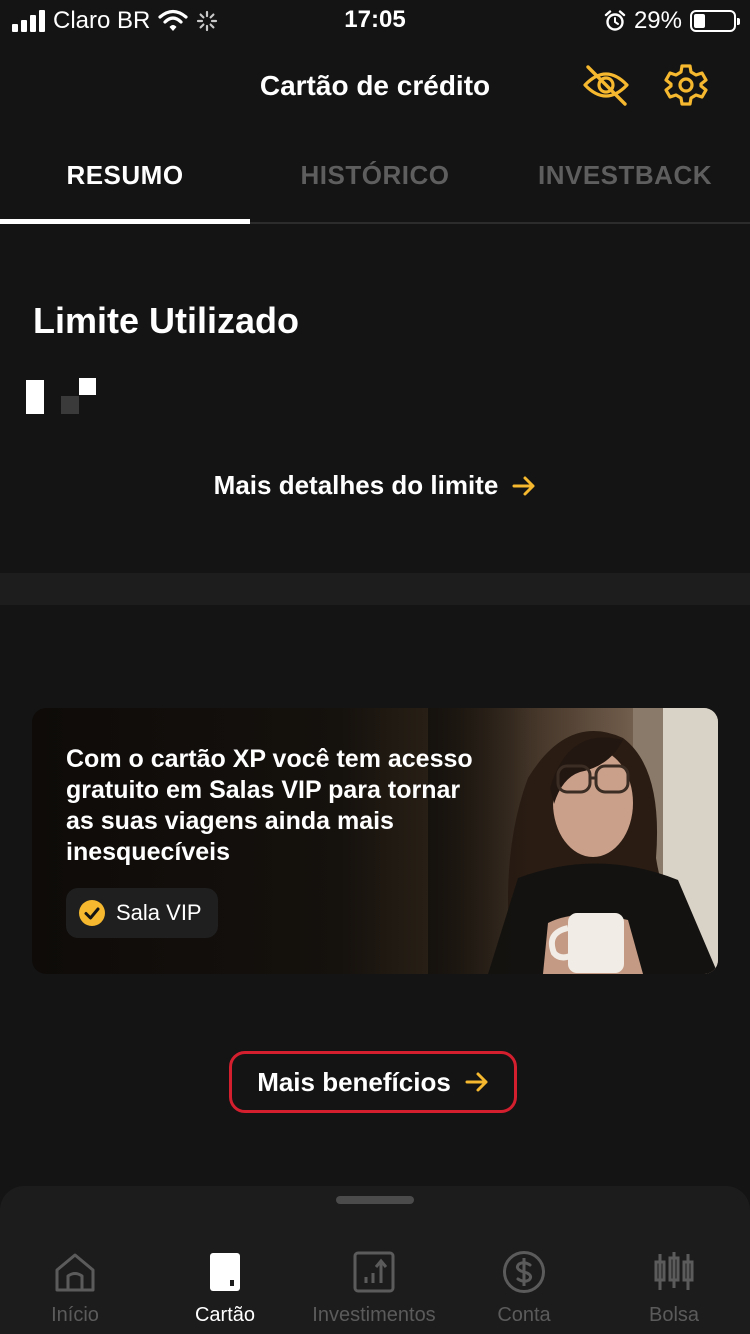 The image size is (750, 1334). I want to click on more-benefits-label: Mais benefícios, so click(354, 1081).